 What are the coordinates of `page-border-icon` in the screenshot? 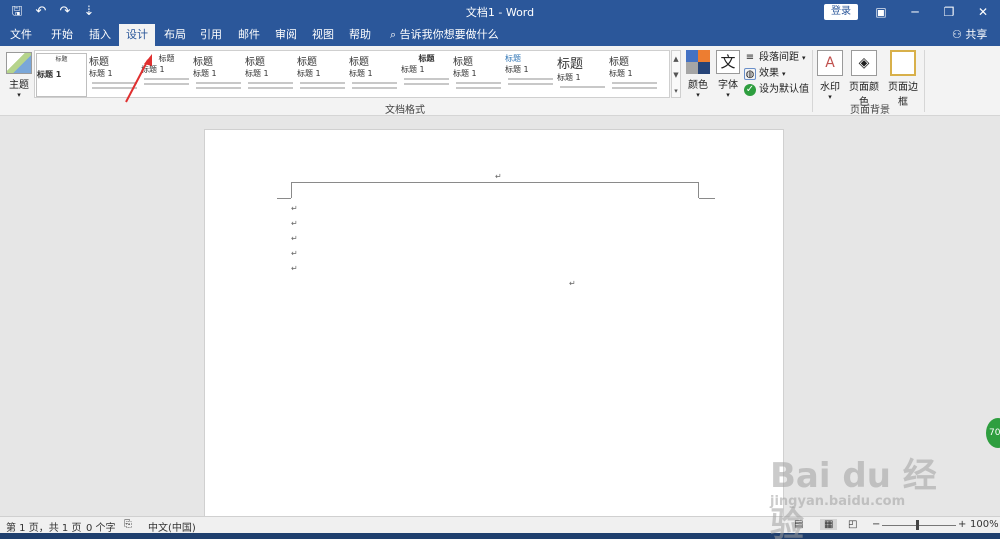 It's located at (903, 63).